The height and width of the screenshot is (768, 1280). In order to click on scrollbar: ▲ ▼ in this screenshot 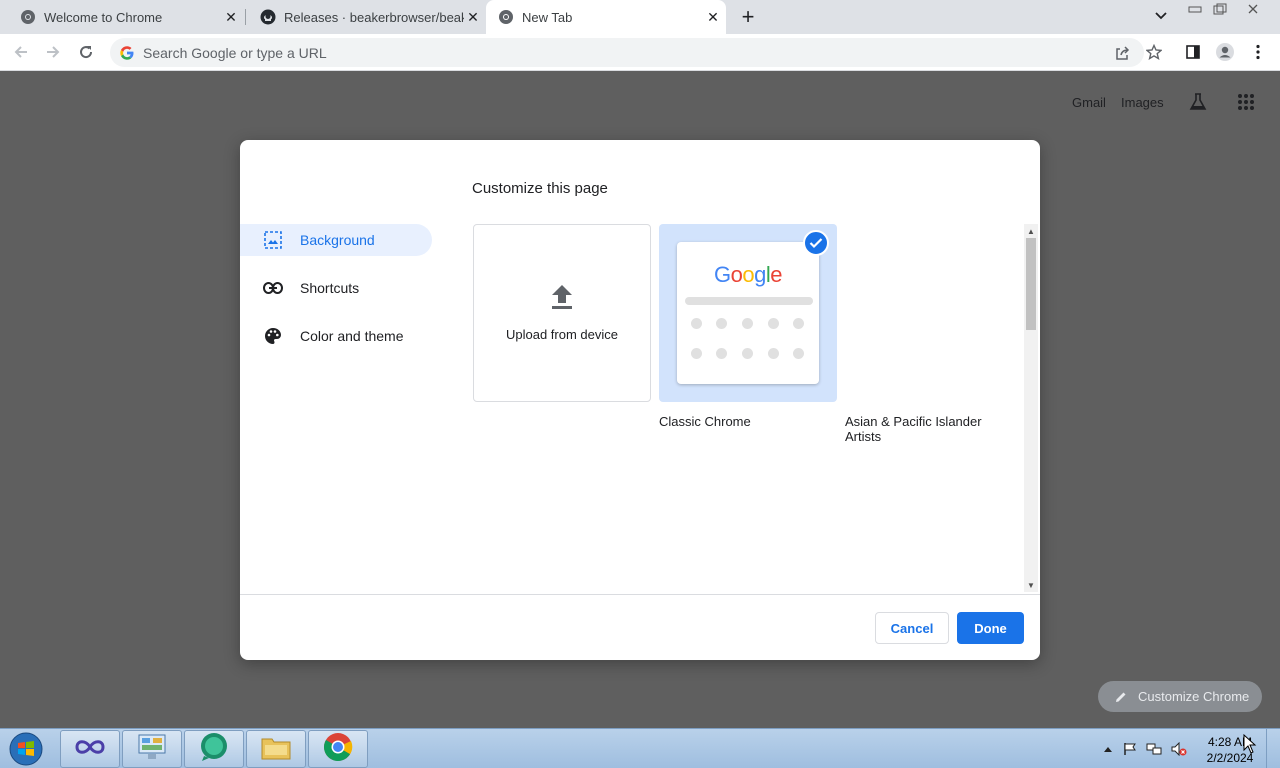, I will do `click(1031, 408)`.